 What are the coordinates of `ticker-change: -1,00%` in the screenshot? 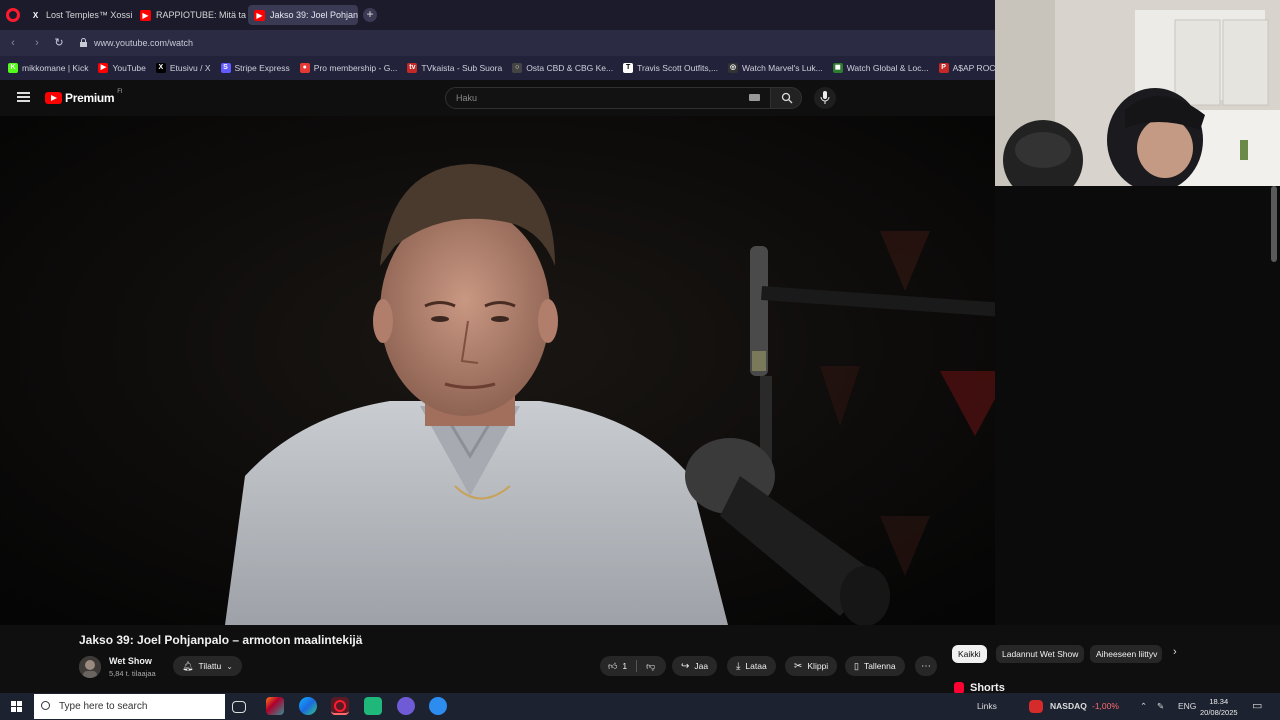 It's located at (1105, 706).